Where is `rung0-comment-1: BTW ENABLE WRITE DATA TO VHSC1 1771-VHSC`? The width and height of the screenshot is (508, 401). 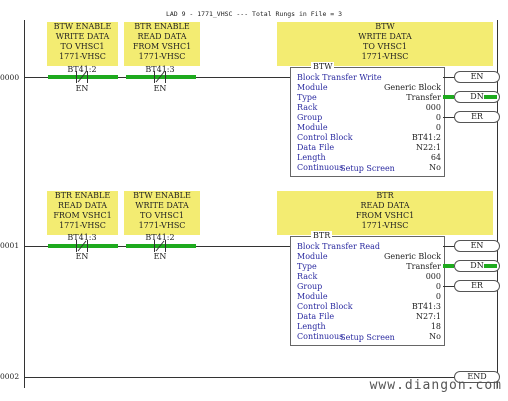
rung0-comment-1: BTW ENABLE WRITE DATA TO VHSC1 1771-VHSC is located at coordinates (82, 44).